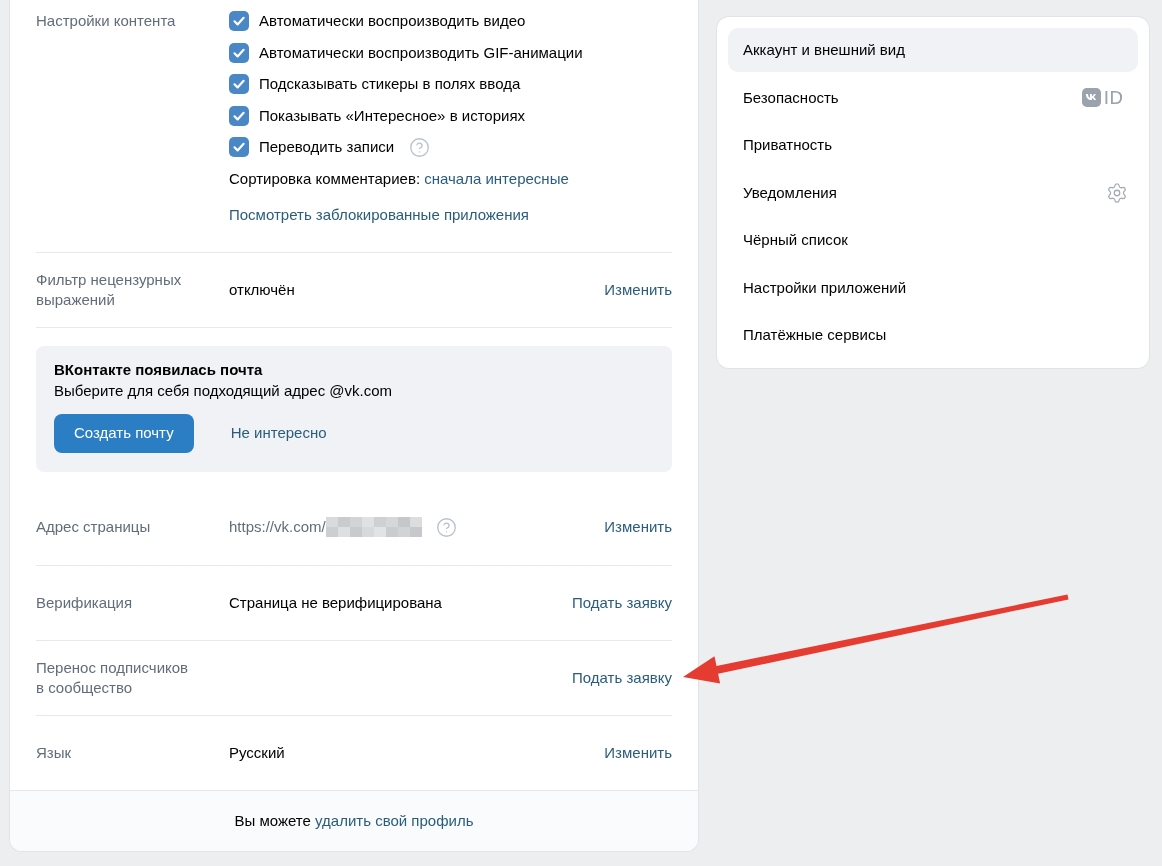  I want to click on comment-sort-text: Сортировка комментариев: сначала интересные, so click(399, 178).